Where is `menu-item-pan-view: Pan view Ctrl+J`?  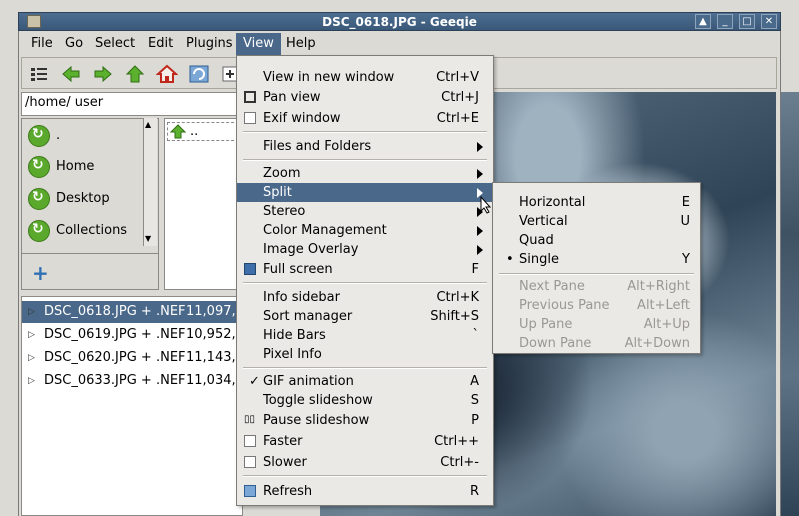 menu-item-pan-view: Pan view Ctrl+J is located at coordinates (365, 97).